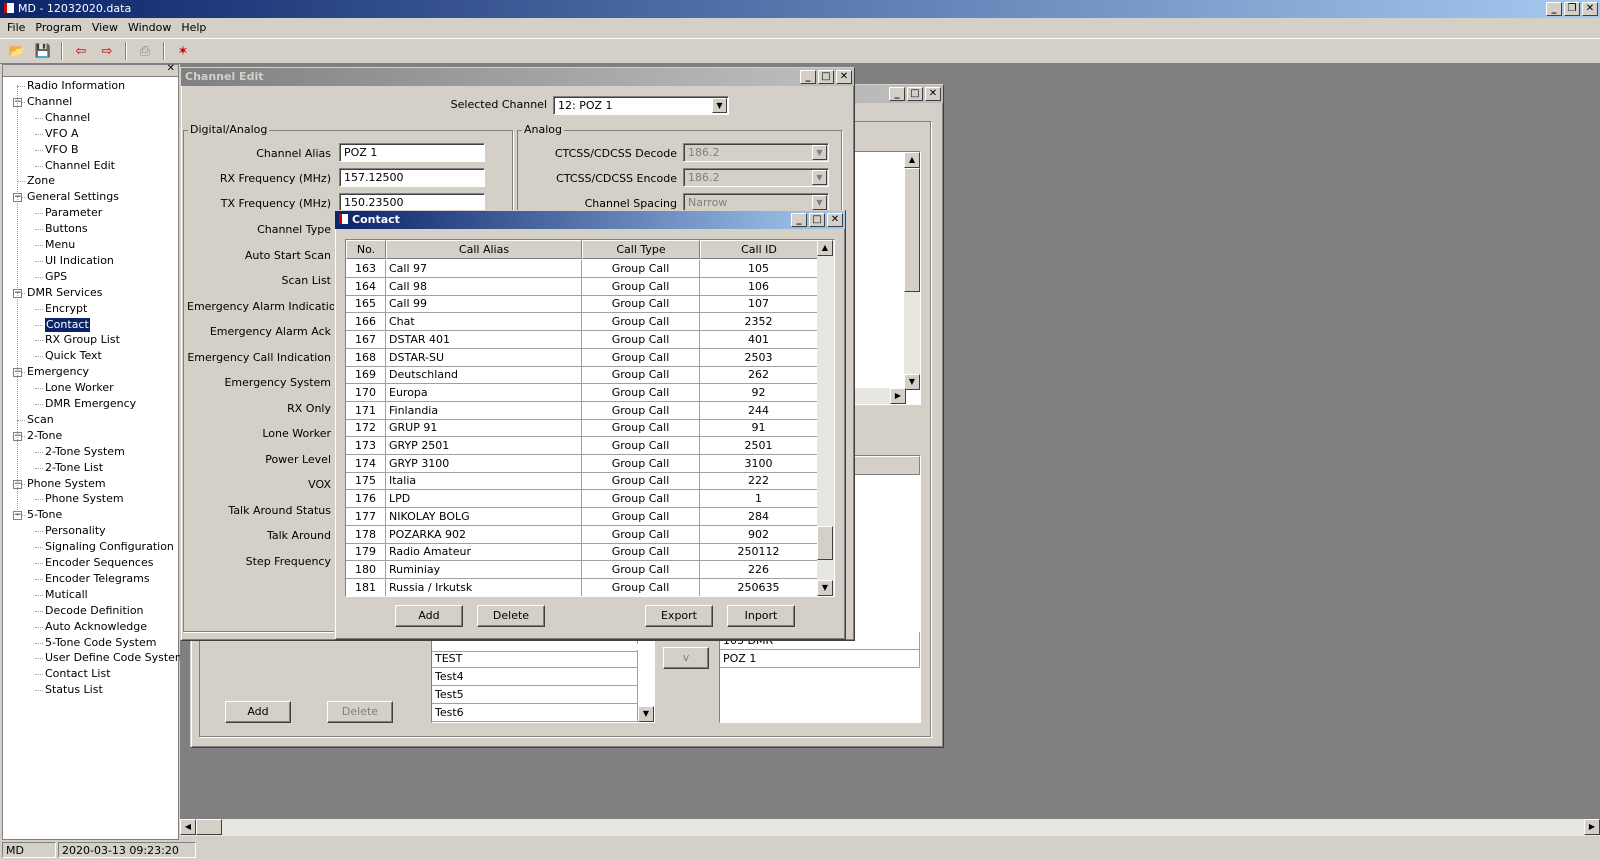 Image resolution: width=1600 pixels, height=860 pixels. I want to click on table-row: 165 Call 99 Group Call 107, so click(582, 304).